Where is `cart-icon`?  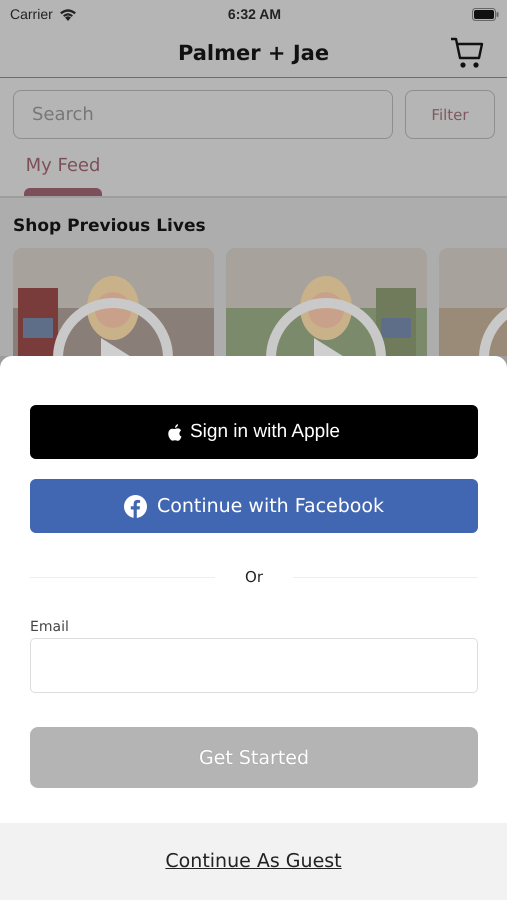
cart-icon is located at coordinates (467, 53).